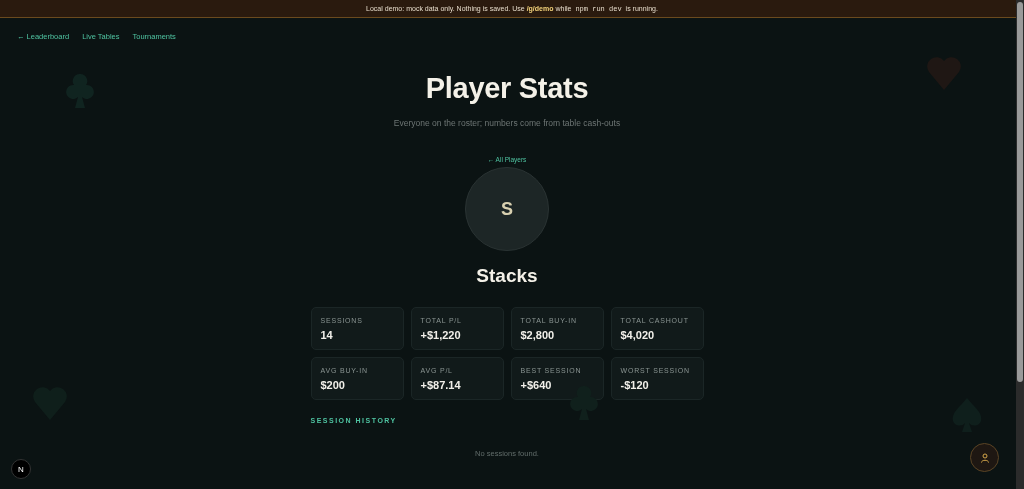 The image size is (1024, 489). Describe the element at coordinates (507, 88) in the screenshot. I see `page-title: Player Stats` at that location.